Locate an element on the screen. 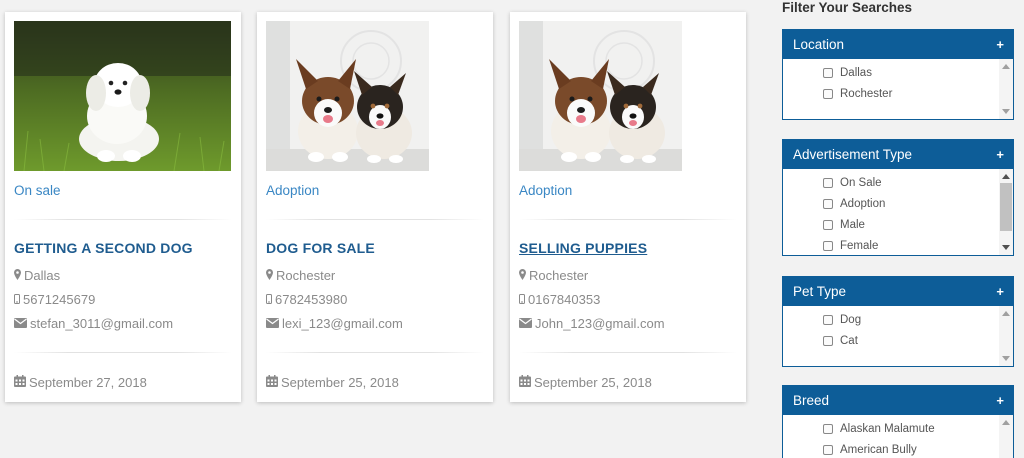 The height and width of the screenshot is (458, 1024). filter-option: Male is located at coordinates (844, 225).